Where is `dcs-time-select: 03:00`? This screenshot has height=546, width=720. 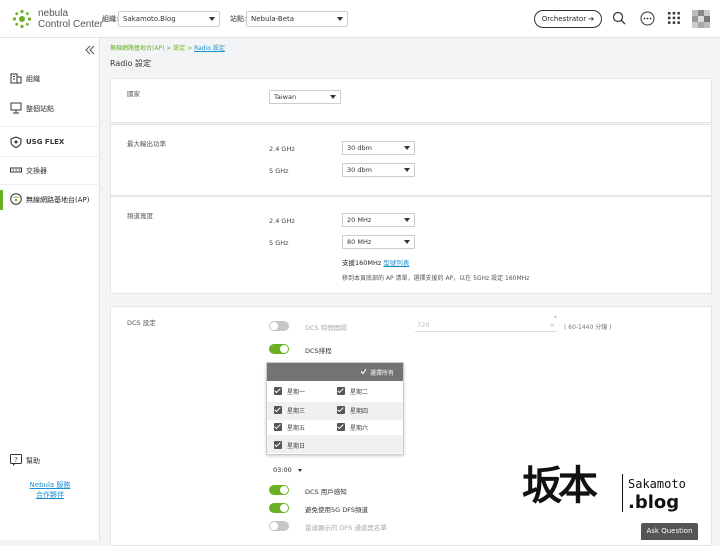 dcs-time-select: 03:00 is located at coordinates (287, 470).